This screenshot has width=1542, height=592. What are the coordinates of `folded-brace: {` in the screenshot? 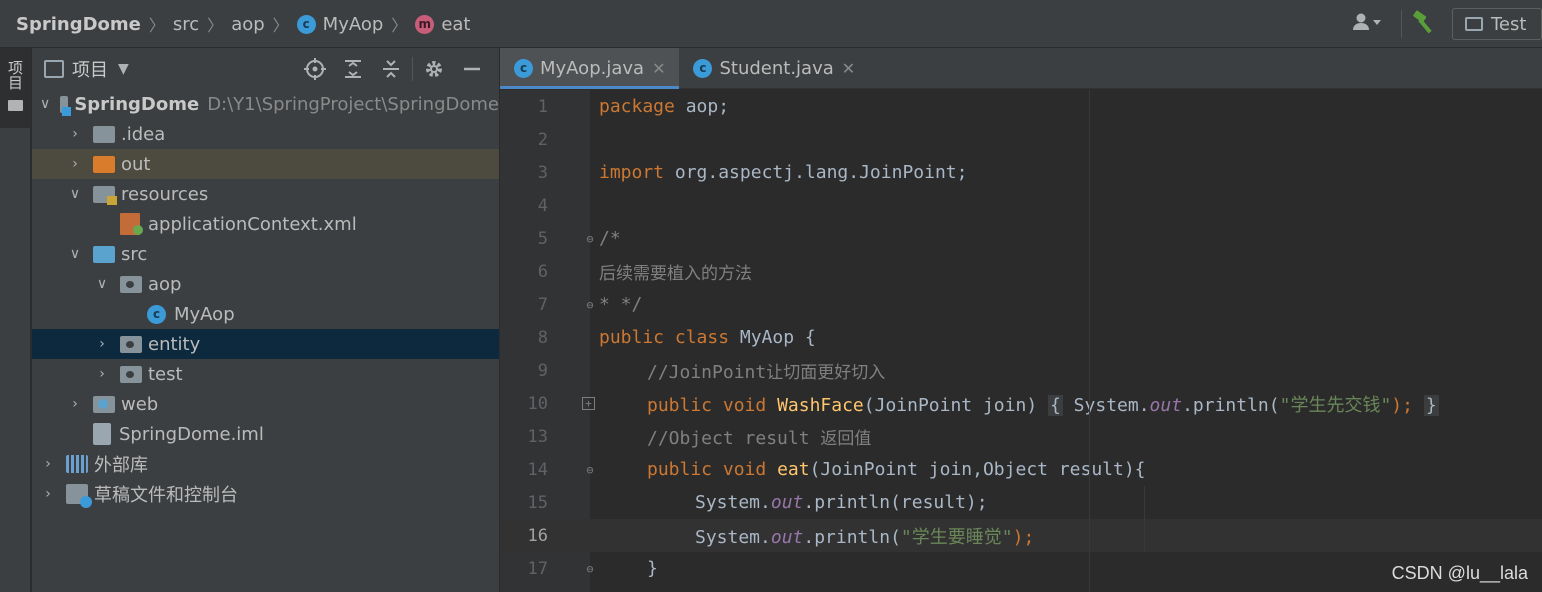 It's located at (1055, 405).